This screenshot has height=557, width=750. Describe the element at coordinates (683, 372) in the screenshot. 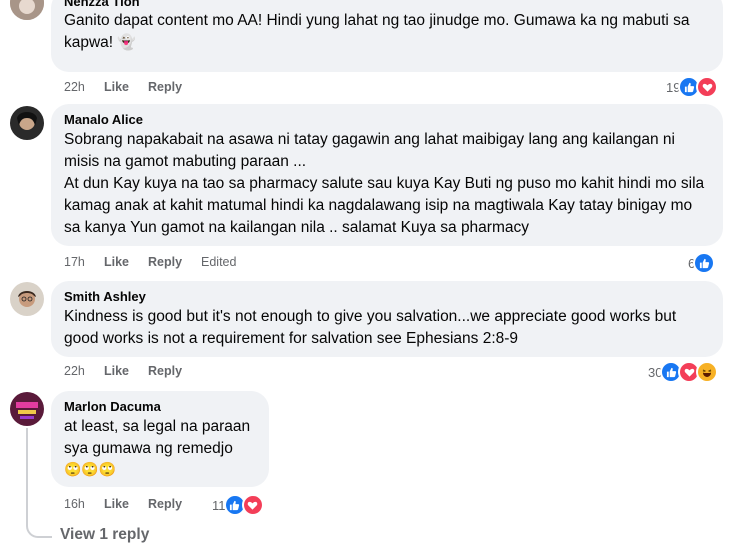

I see `reaction-summary: 30` at that location.